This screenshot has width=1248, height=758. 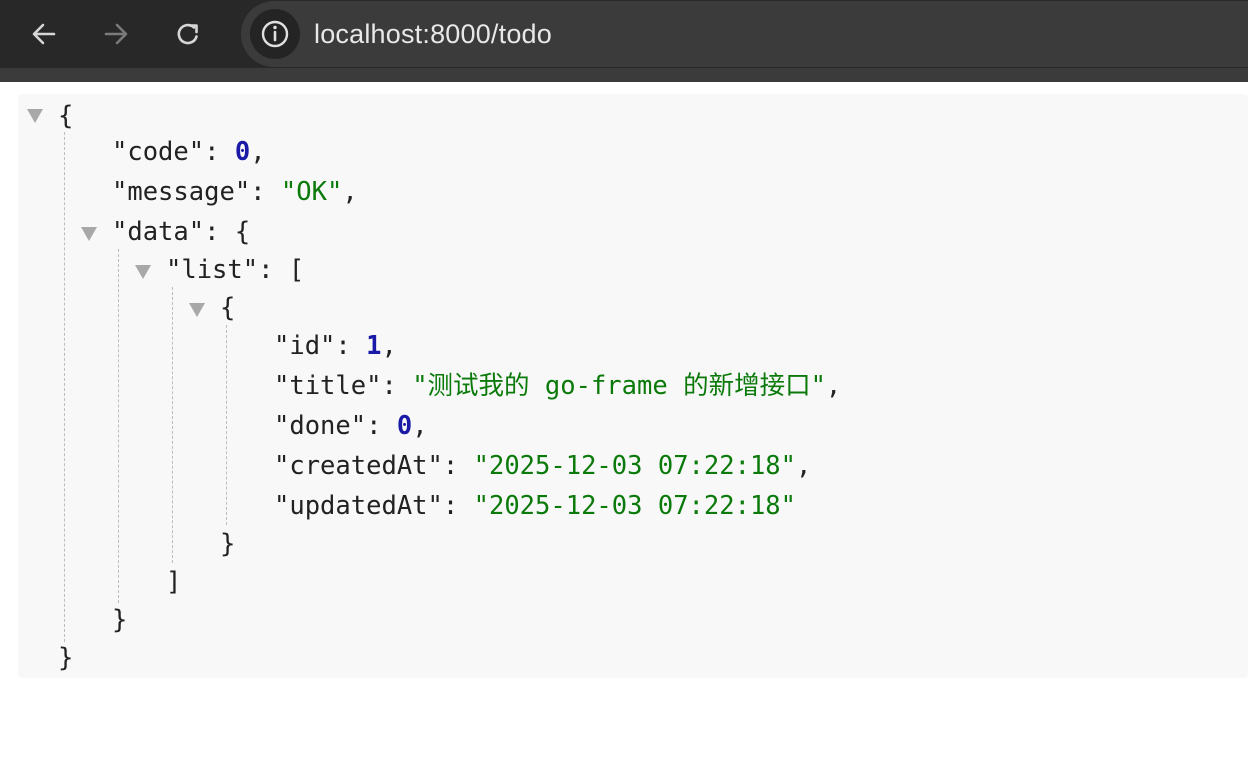 What do you see at coordinates (228, 308) in the screenshot?
I see `json-item-open: {` at bounding box center [228, 308].